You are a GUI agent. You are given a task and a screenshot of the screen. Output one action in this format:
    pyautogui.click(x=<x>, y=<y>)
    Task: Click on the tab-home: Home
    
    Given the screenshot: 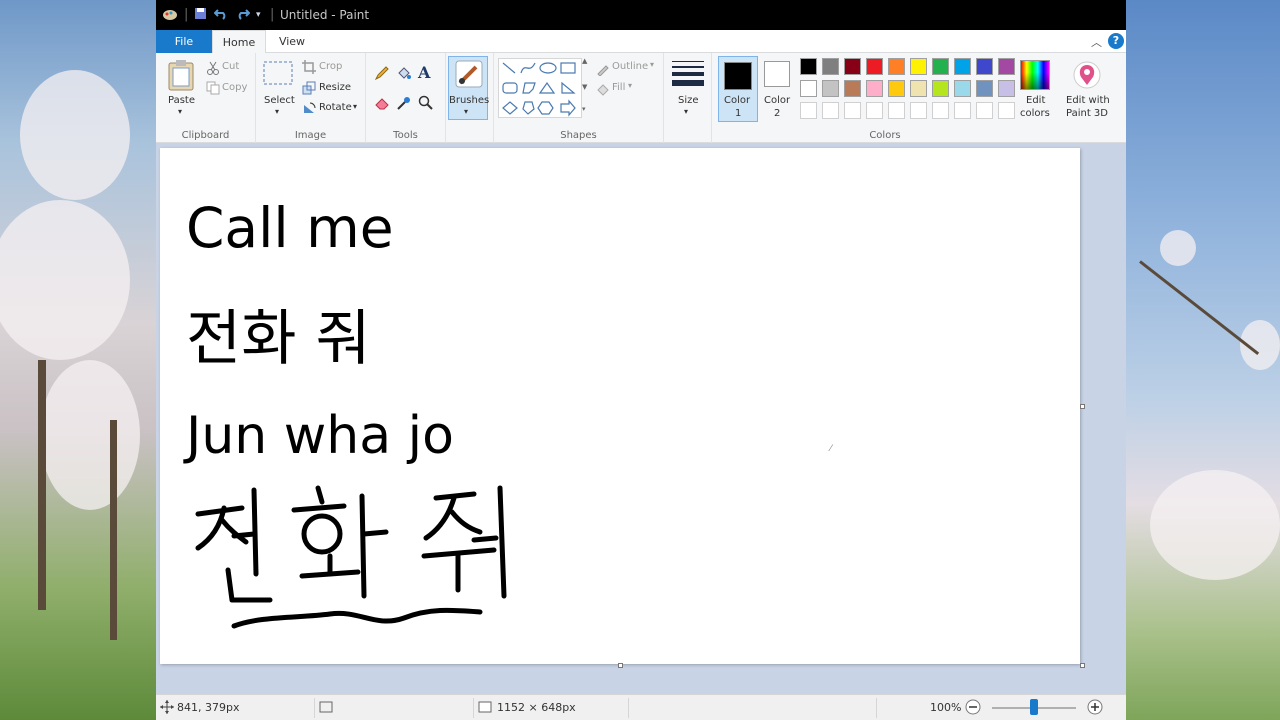 What is the action you would take?
    pyautogui.click(x=239, y=42)
    